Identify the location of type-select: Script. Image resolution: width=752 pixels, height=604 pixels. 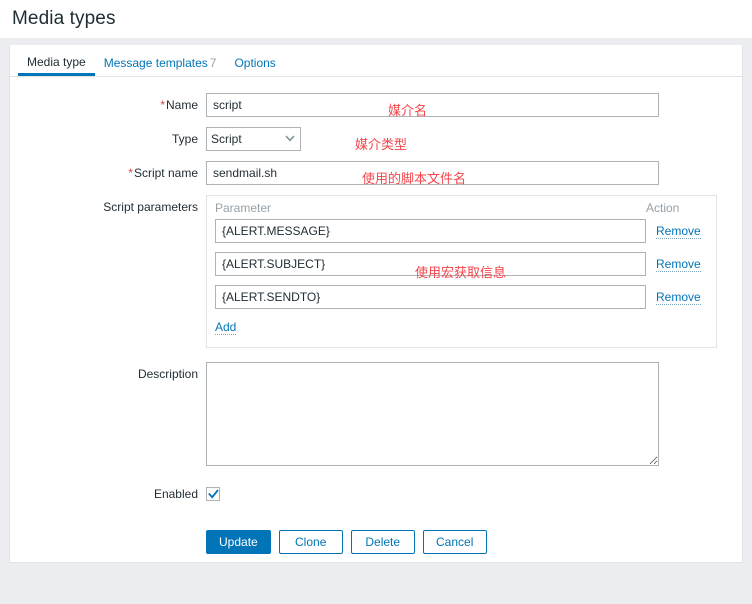
(253, 139).